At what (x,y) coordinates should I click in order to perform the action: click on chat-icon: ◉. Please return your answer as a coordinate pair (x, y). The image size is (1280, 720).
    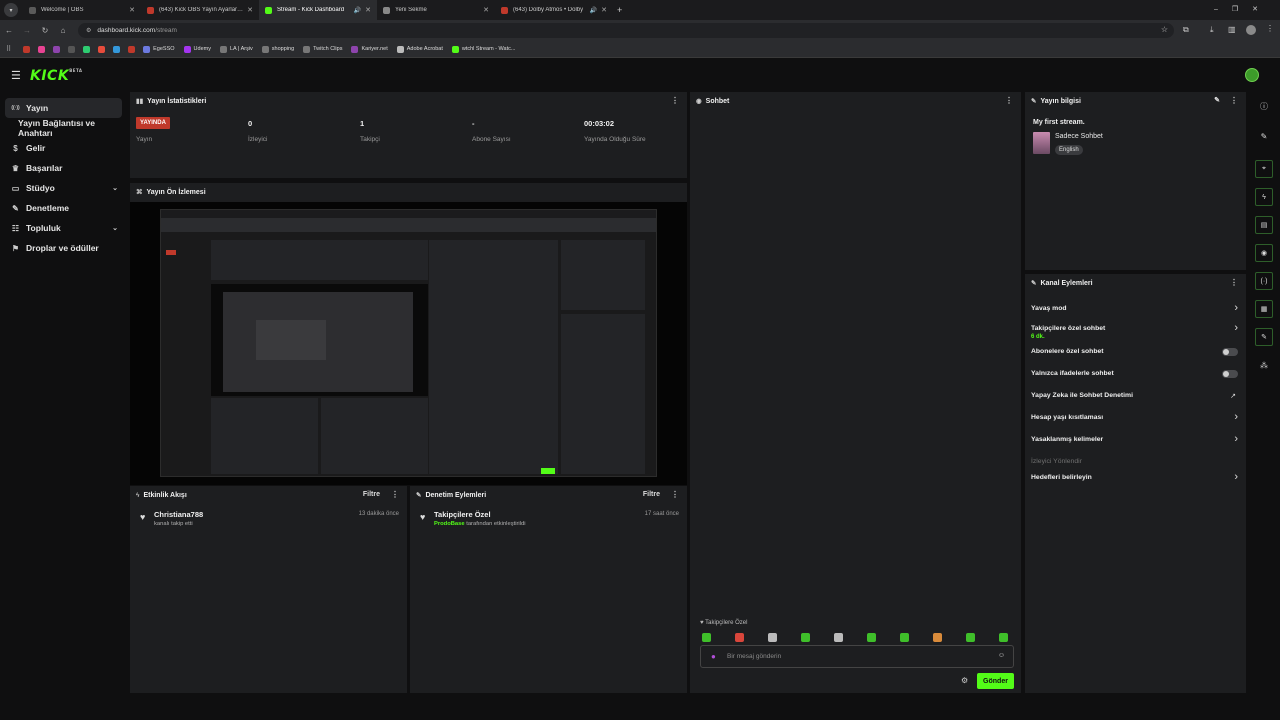
    Looking at the image, I should click on (1264, 253).